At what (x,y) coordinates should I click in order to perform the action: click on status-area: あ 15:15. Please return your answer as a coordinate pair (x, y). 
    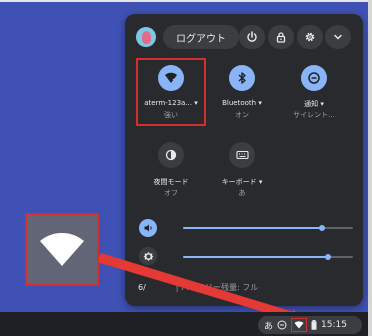
    Looking at the image, I should click on (310, 325).